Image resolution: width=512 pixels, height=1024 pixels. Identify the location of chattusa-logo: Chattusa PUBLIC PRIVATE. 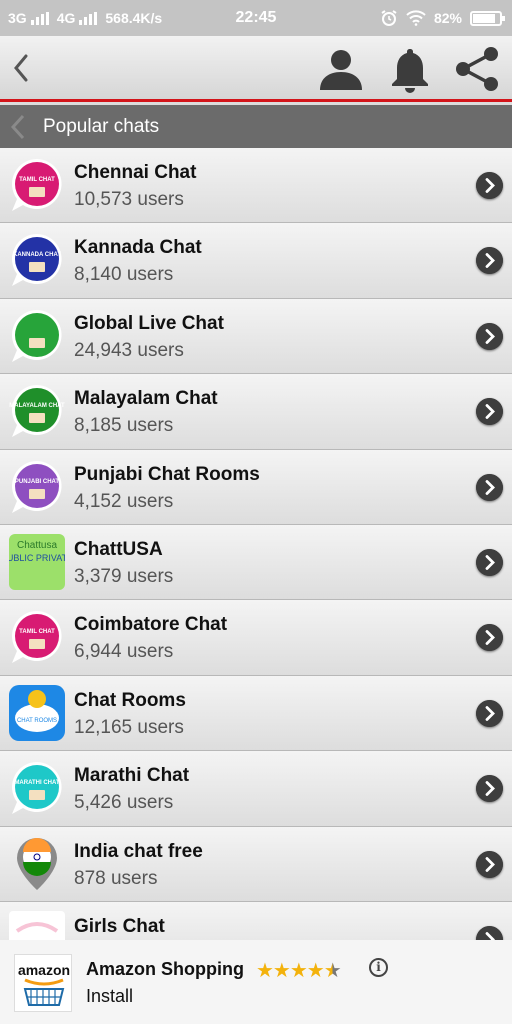
(37, 561).